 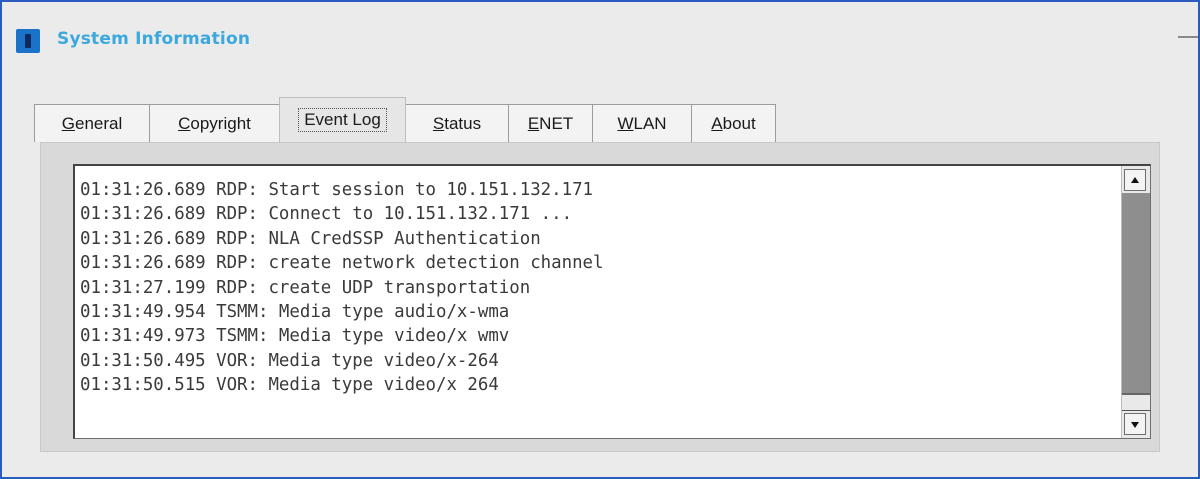 I want to click on tab-mnemonic: S, so click(x=438, y=123).